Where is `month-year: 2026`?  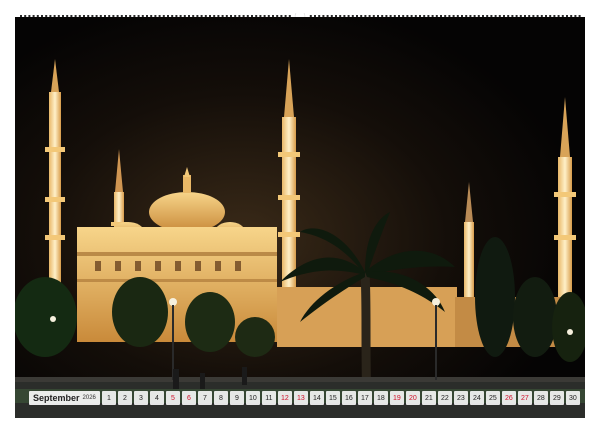 month-year: 2026 is located at coordinates (89, 398).